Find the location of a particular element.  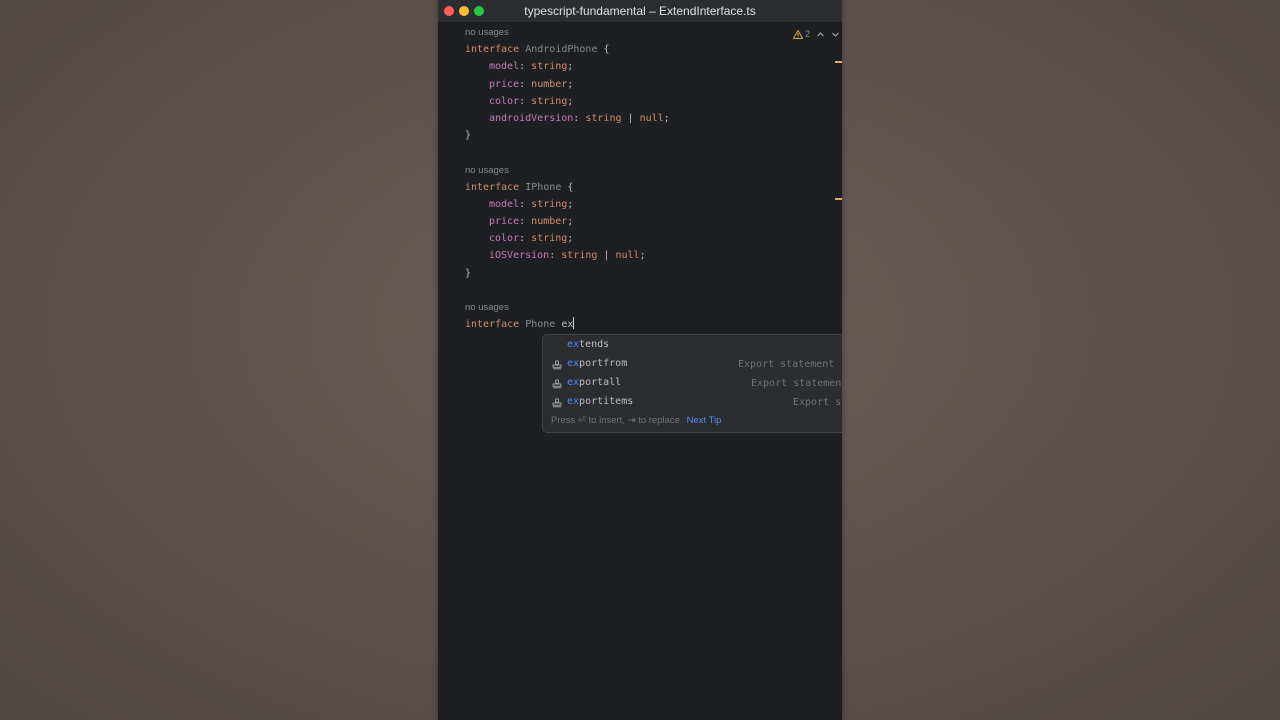

completion-item-rest: portitems is located at coordinates (606, 401).